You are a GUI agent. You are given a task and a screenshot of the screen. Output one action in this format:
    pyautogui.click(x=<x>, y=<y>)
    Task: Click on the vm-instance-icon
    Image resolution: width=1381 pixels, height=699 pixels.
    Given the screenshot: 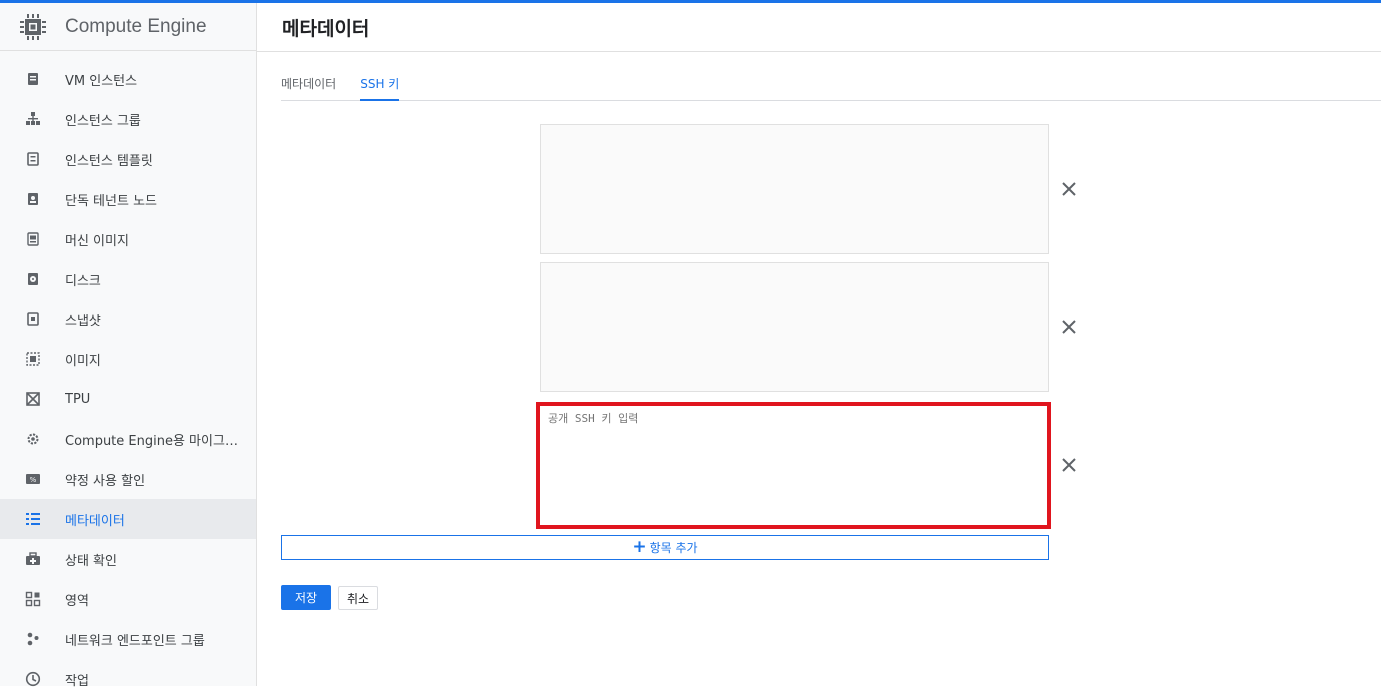 What is the action you would take?
    pyautogui.click(x=33, y=79)
    